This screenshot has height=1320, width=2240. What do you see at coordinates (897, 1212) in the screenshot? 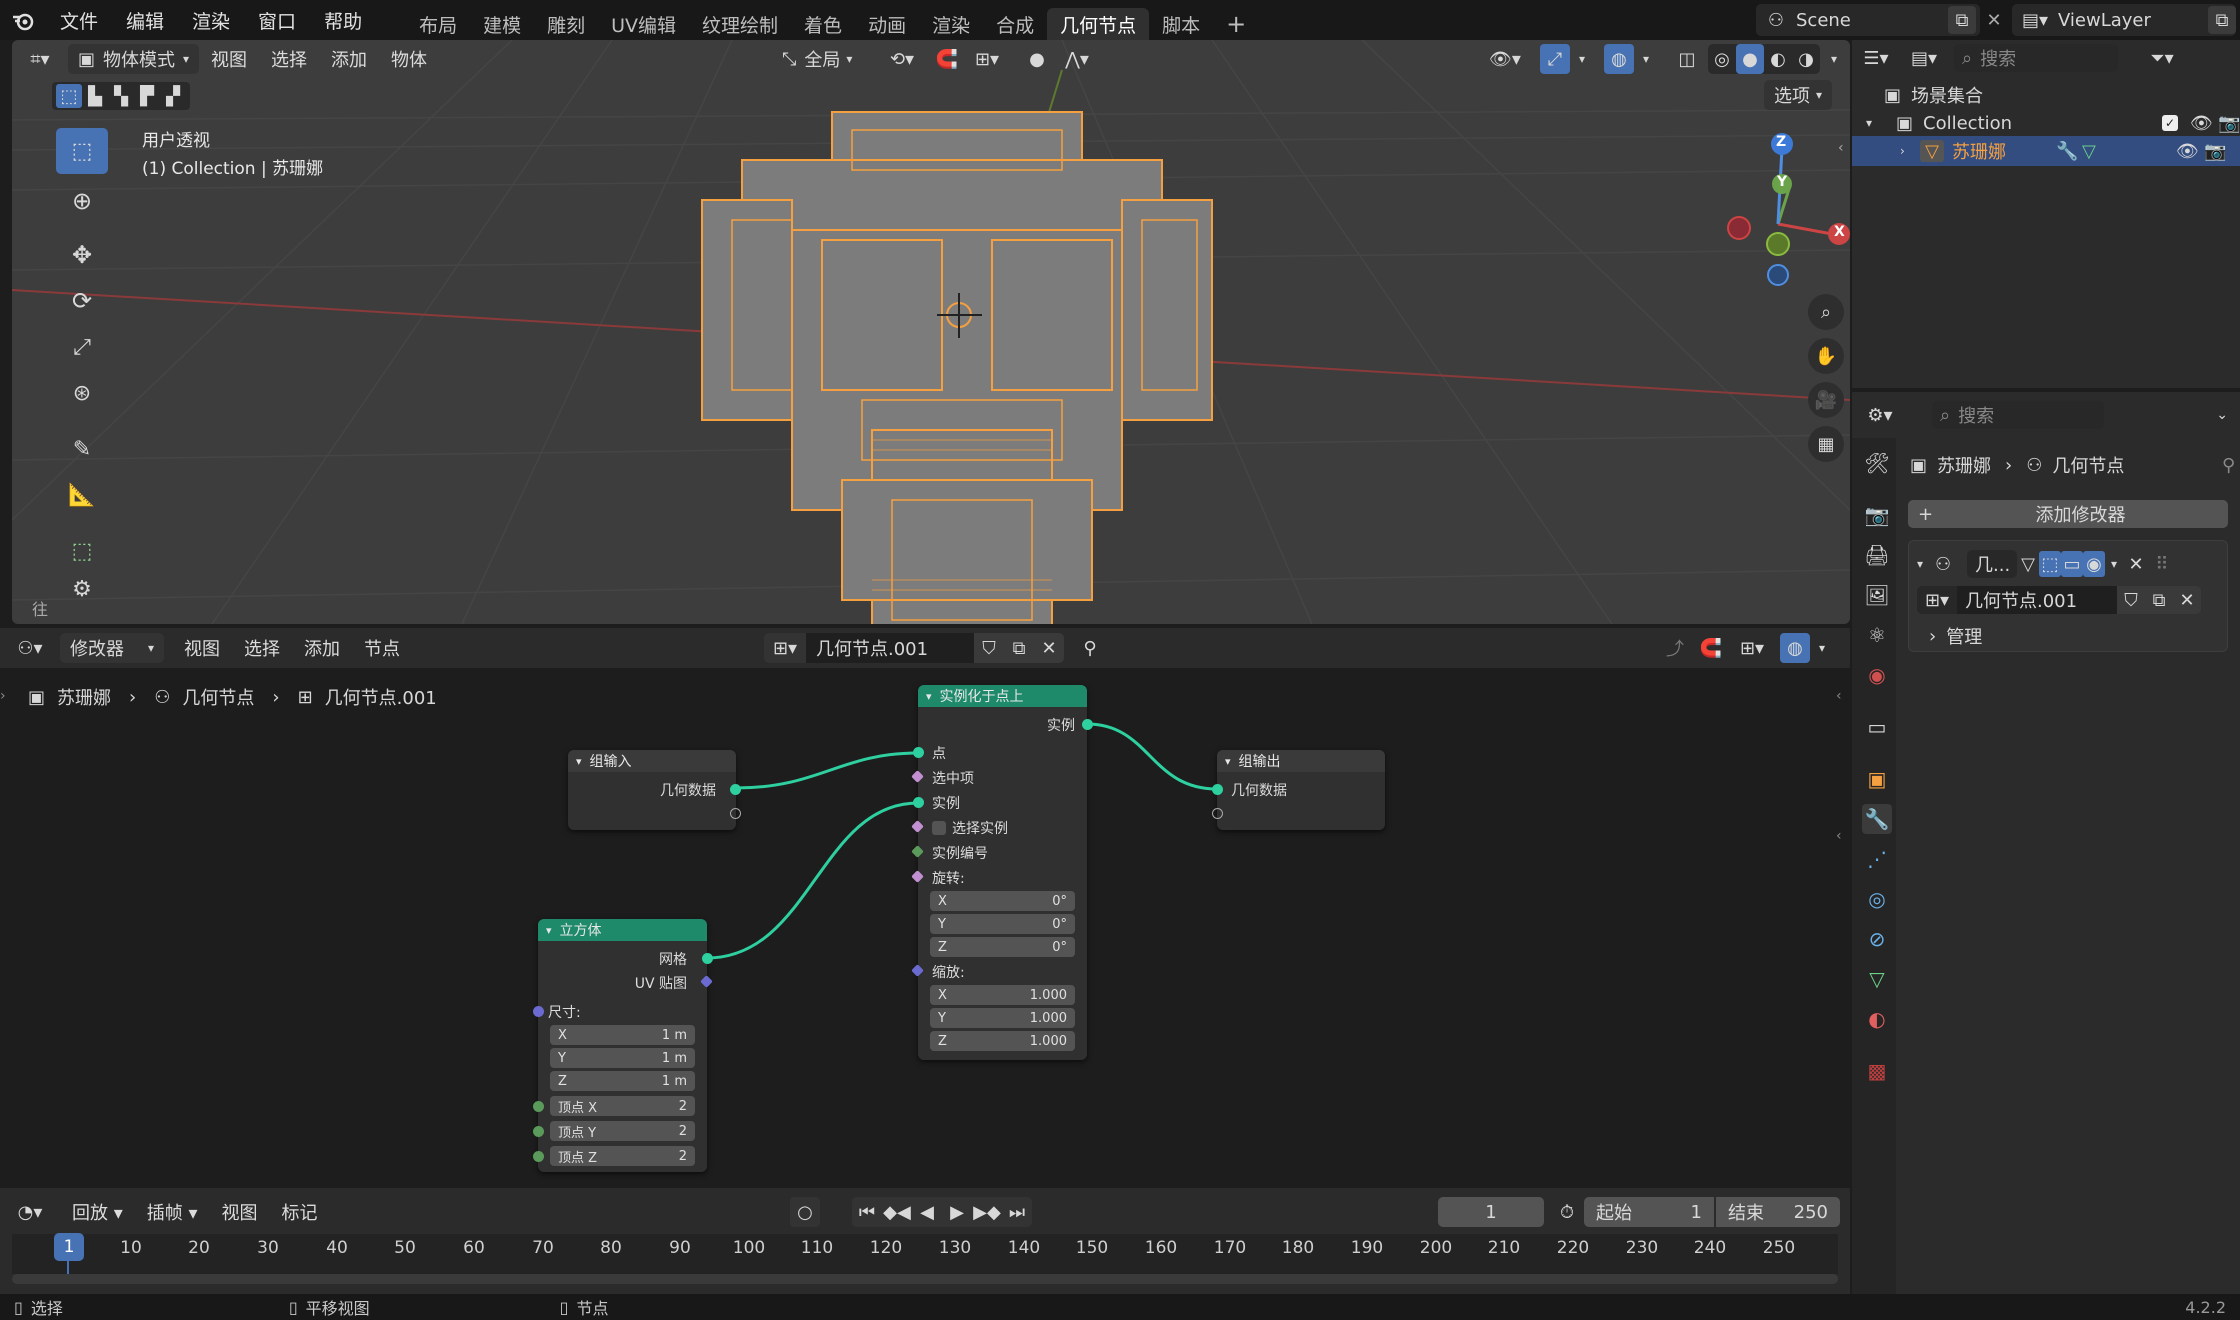
I see `prev-keyframe-icon: ◆◀` at bounding box center [897, 1212].